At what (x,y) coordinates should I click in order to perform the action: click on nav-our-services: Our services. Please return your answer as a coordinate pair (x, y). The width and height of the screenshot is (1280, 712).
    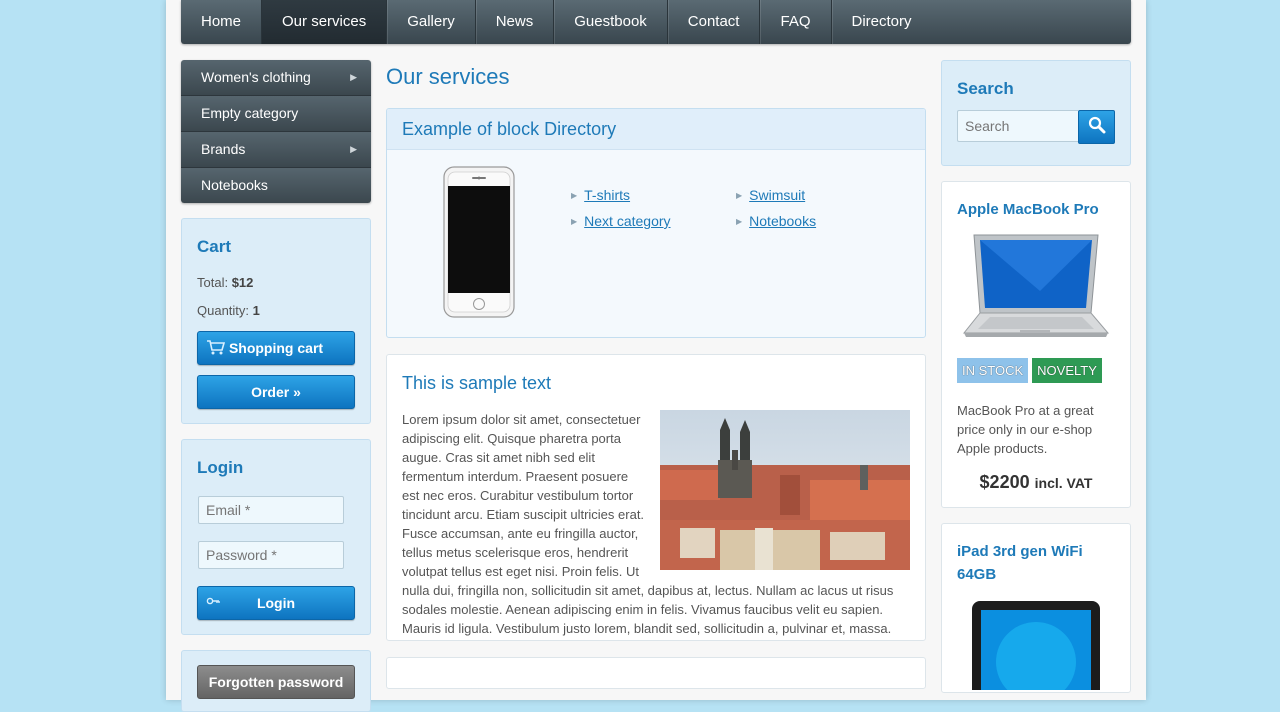
    Looking at the image, I should click on (325, 22).